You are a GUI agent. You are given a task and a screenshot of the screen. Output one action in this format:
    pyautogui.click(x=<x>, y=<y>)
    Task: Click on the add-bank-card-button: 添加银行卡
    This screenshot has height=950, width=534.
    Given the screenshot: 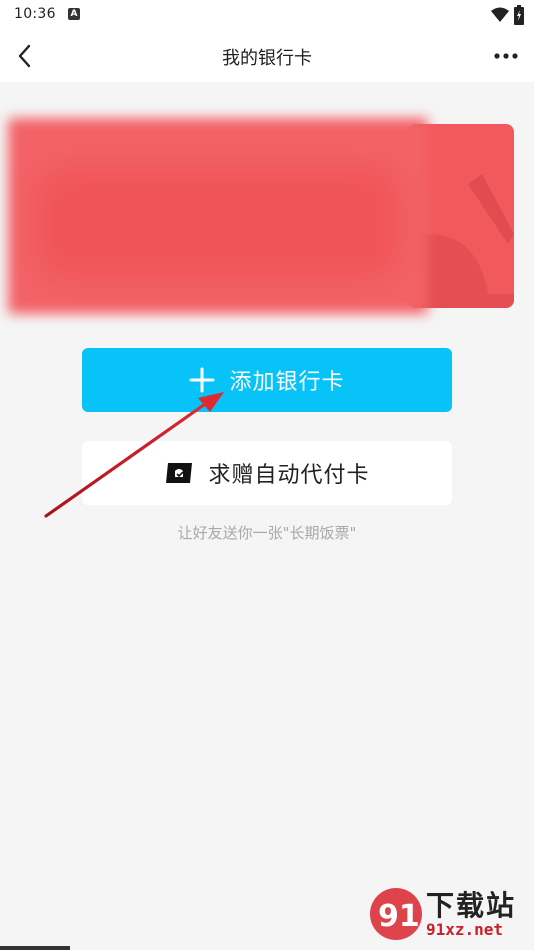 What is the action you would take?
    pyautogui.click(x=267, y=380)
    